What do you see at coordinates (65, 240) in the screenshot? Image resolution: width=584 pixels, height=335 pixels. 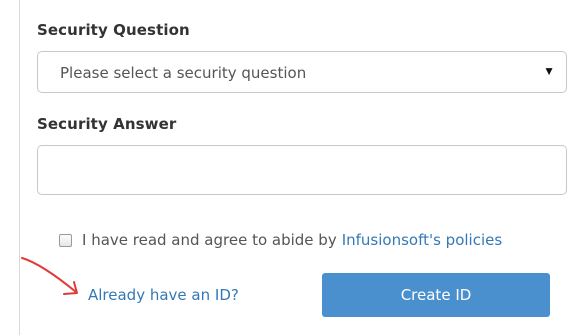 I see `agree-checkbox` at bounding box center [65, 240].